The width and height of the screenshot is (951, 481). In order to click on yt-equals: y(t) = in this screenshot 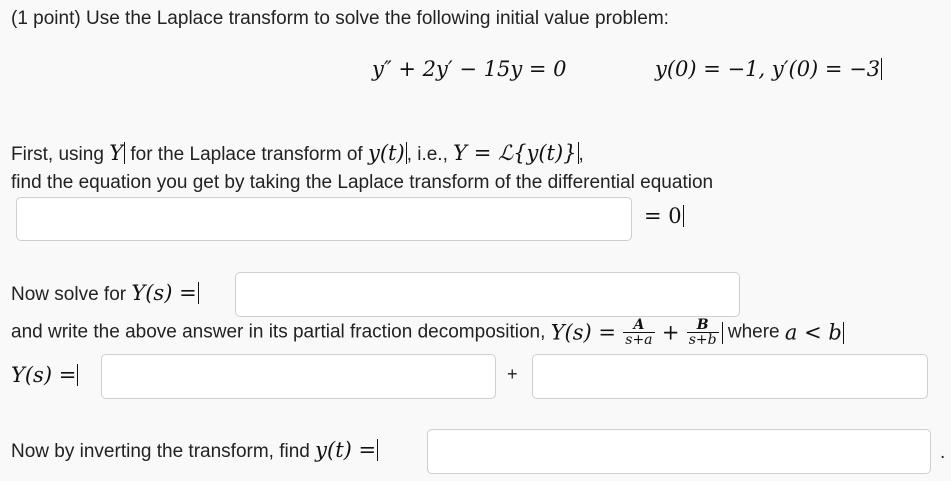, I will do `click(346, 450)`.